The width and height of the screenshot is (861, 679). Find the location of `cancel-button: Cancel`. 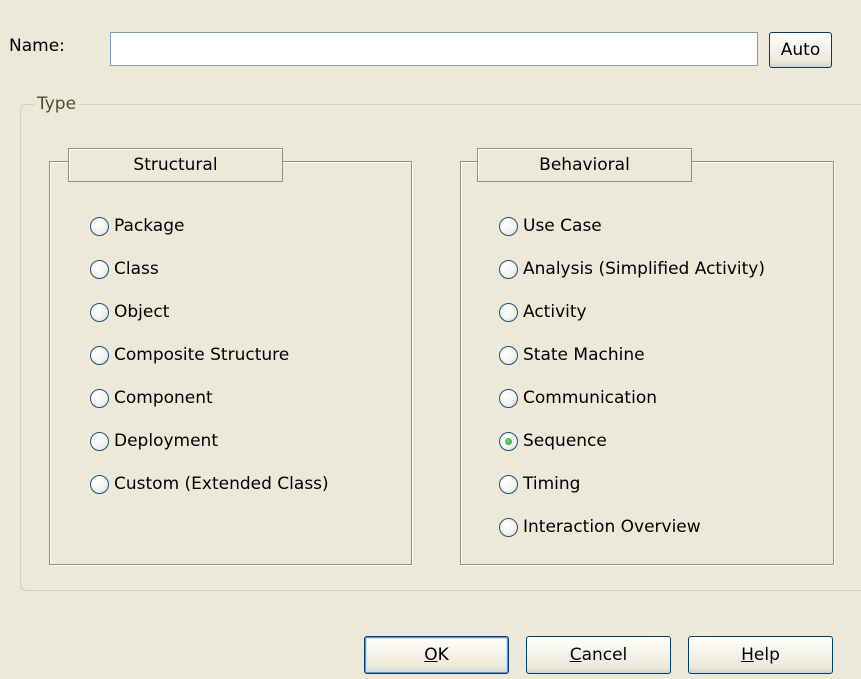

cancel-button: Cancel is located at coordinates (598, 655).